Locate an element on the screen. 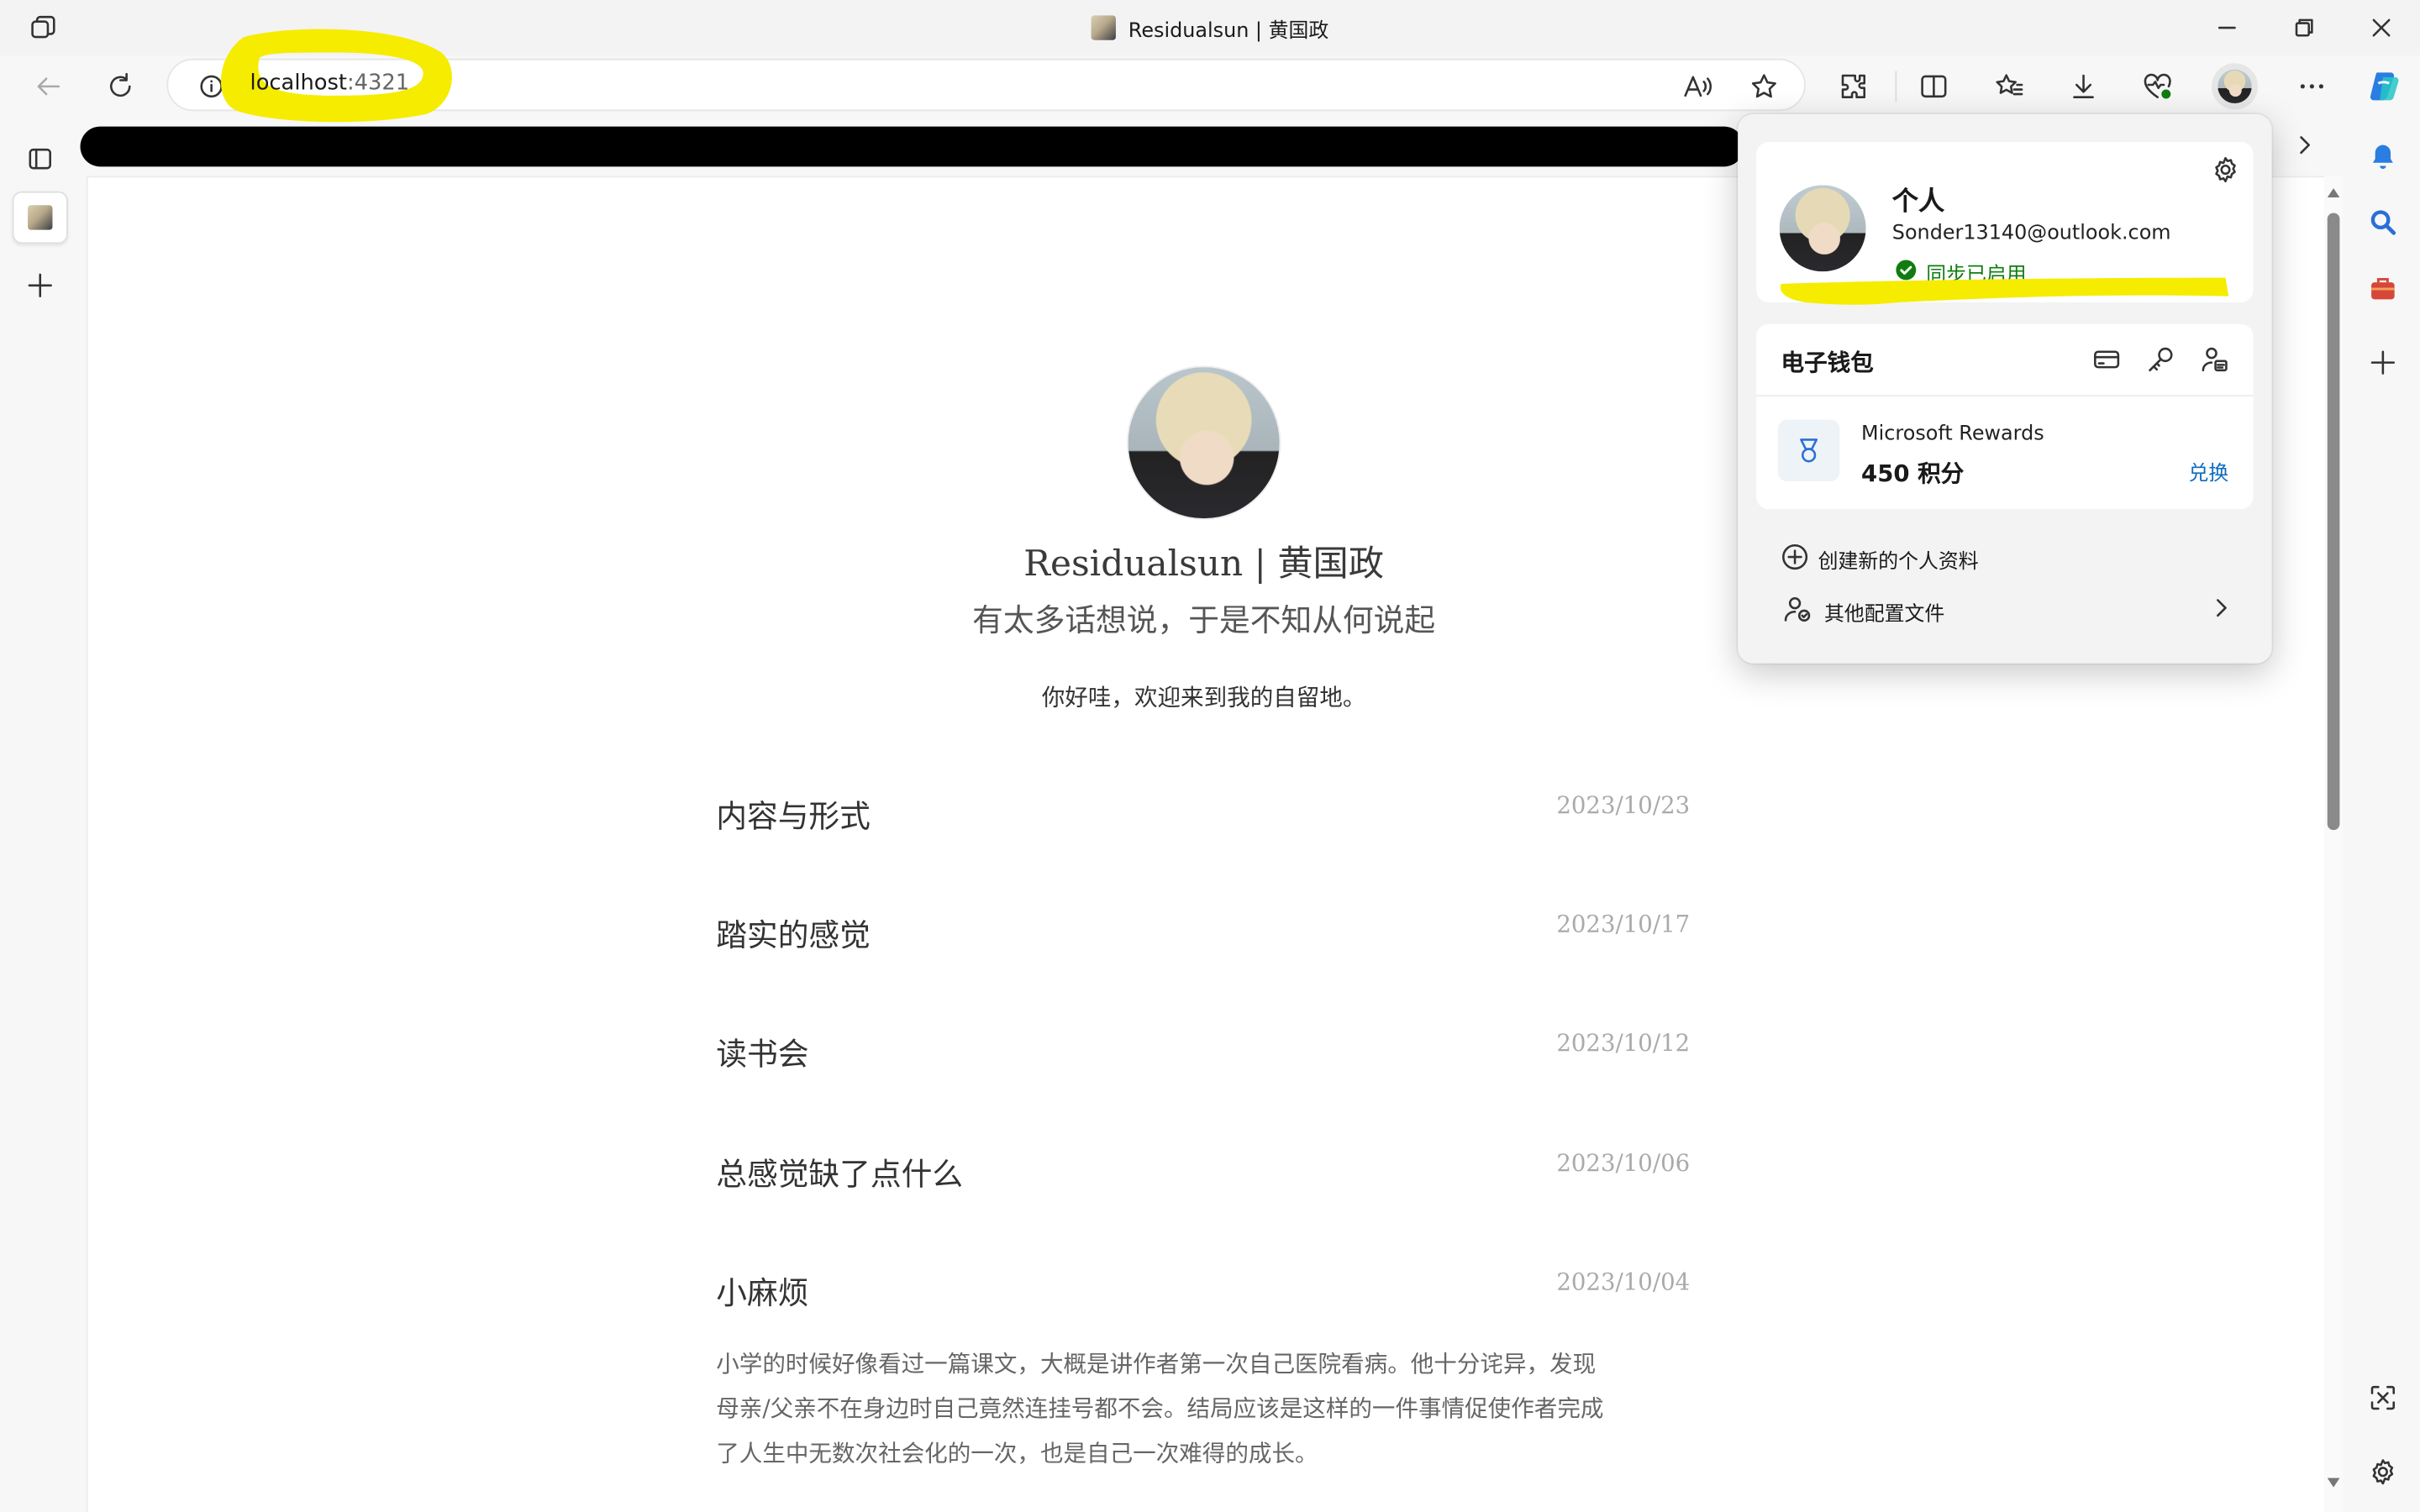 Image resolution: width=2420 pixels, height=1512 pixels. excerpt-line: 小学的时候好像看过一篇课文，大概是讲作者第一次自己医院看病。他十分诧异，发现 is located at coordinates (1156, 1364).